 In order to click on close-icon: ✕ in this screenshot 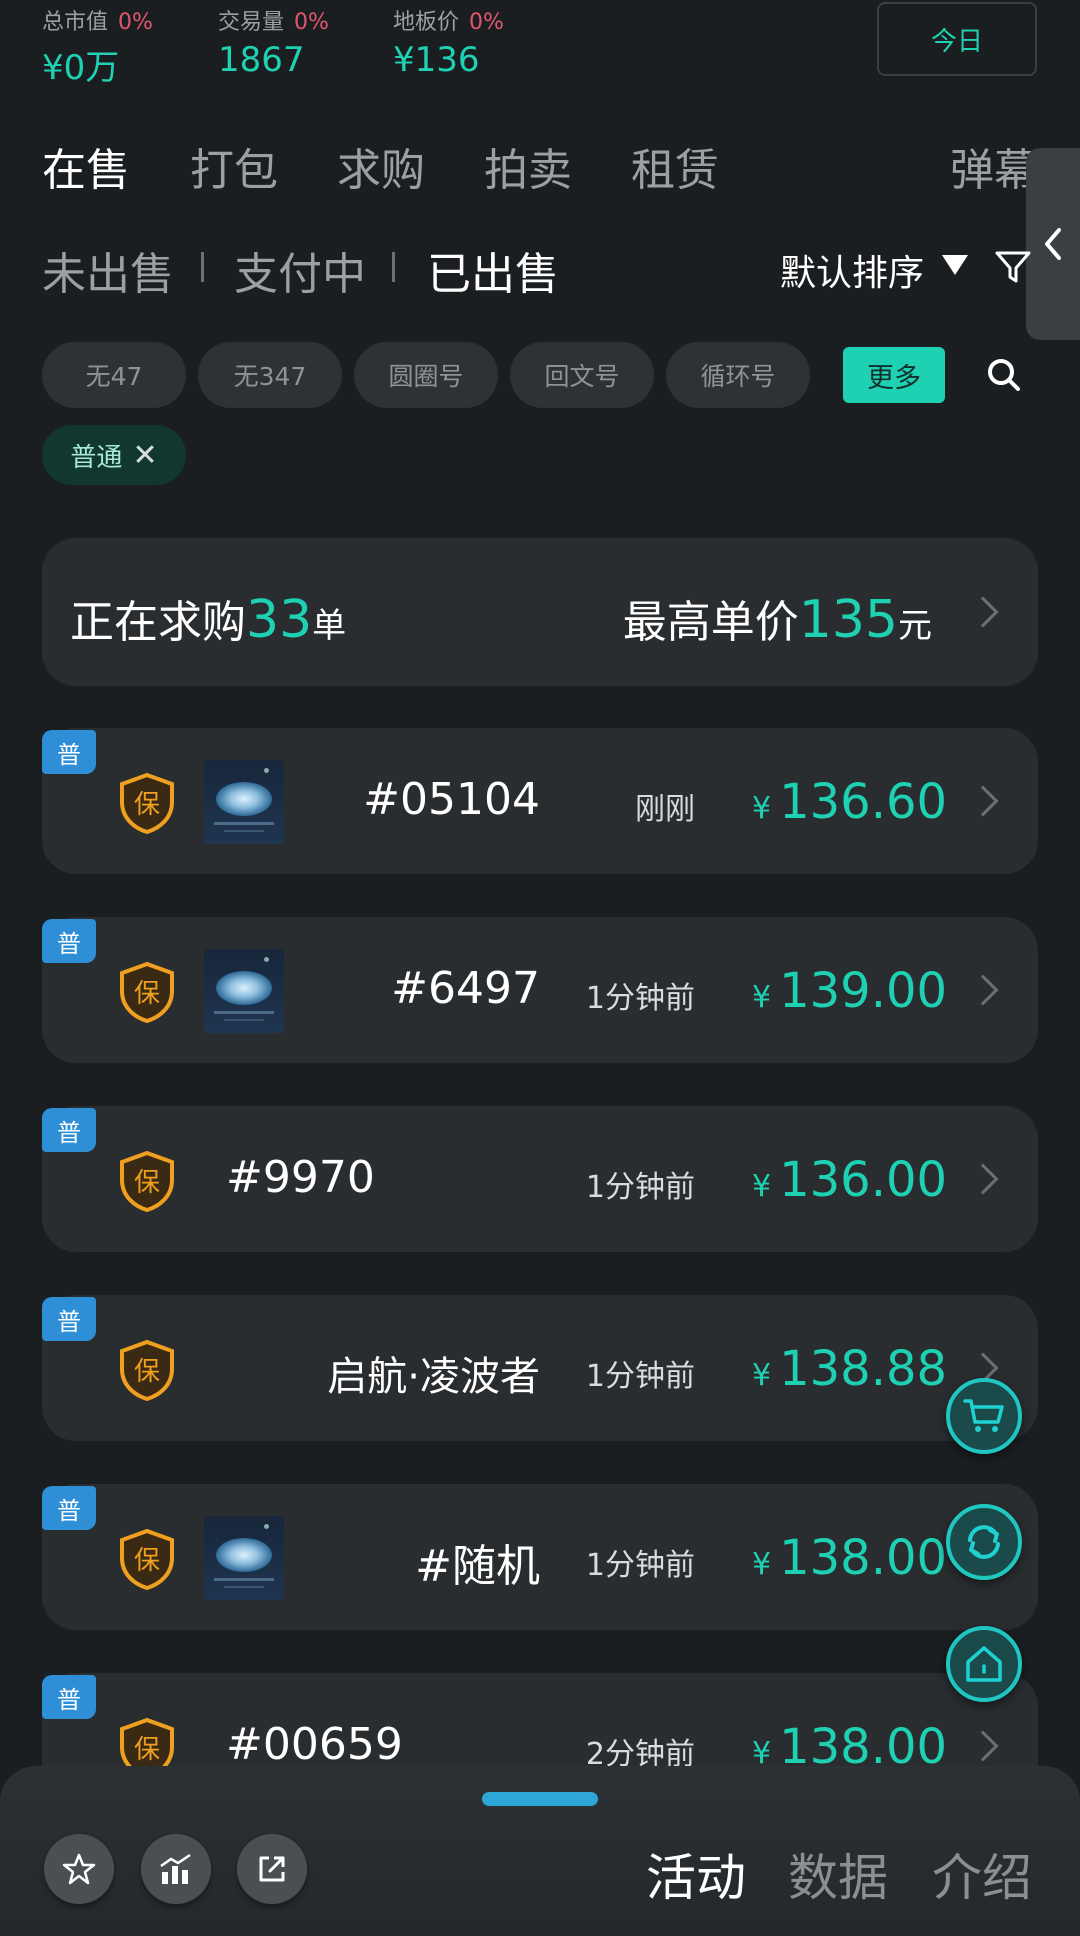, I will do `click(144, 455)`.